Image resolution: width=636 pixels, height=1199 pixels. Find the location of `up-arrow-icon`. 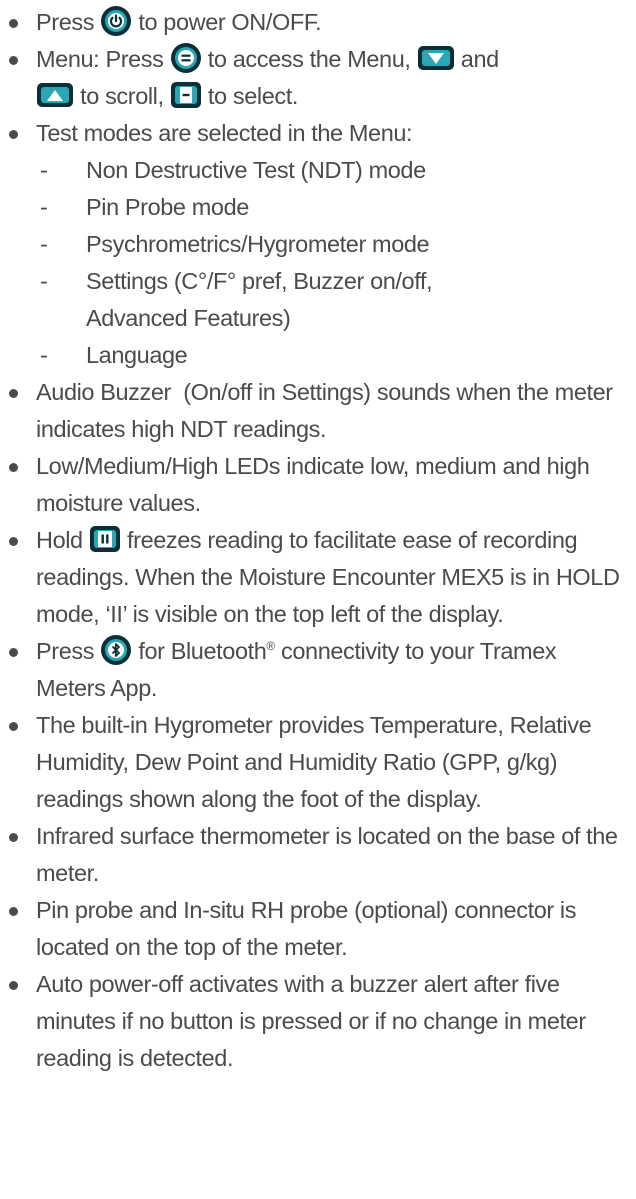

up-arrow-icon is located at coordinates (55, 94).